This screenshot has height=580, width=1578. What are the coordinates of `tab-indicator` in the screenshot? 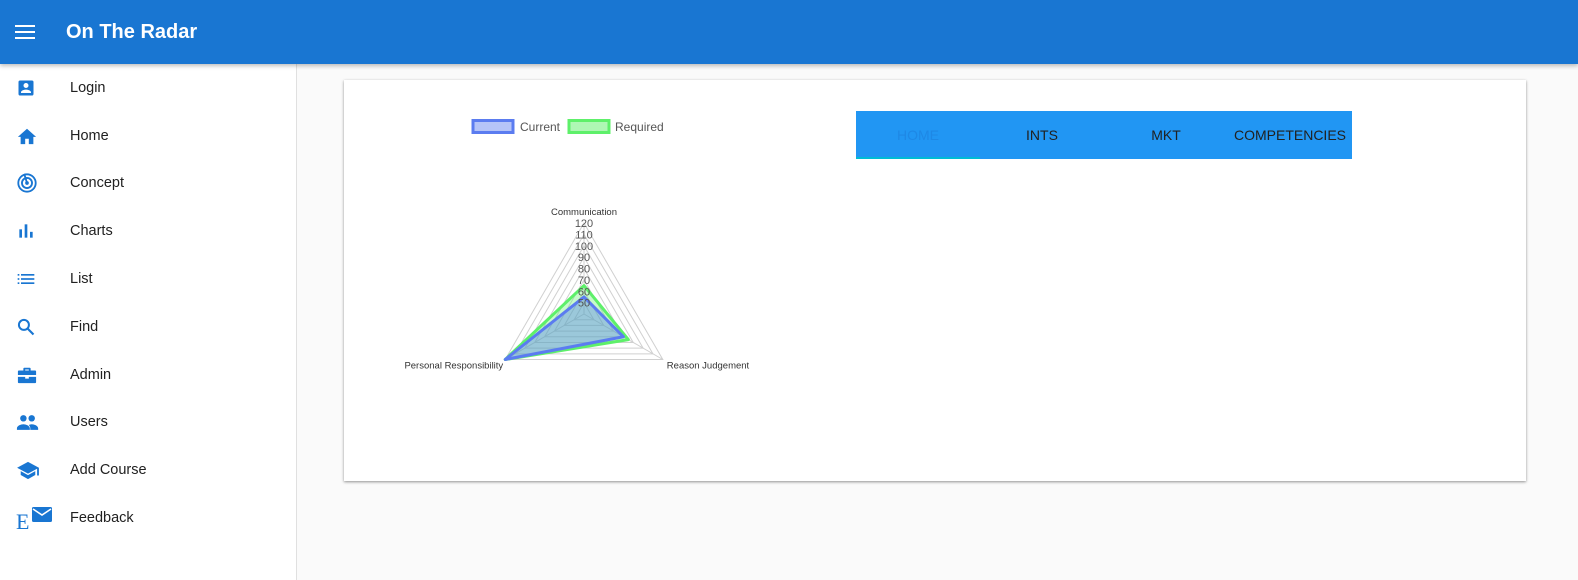 It's located at (918, 158).